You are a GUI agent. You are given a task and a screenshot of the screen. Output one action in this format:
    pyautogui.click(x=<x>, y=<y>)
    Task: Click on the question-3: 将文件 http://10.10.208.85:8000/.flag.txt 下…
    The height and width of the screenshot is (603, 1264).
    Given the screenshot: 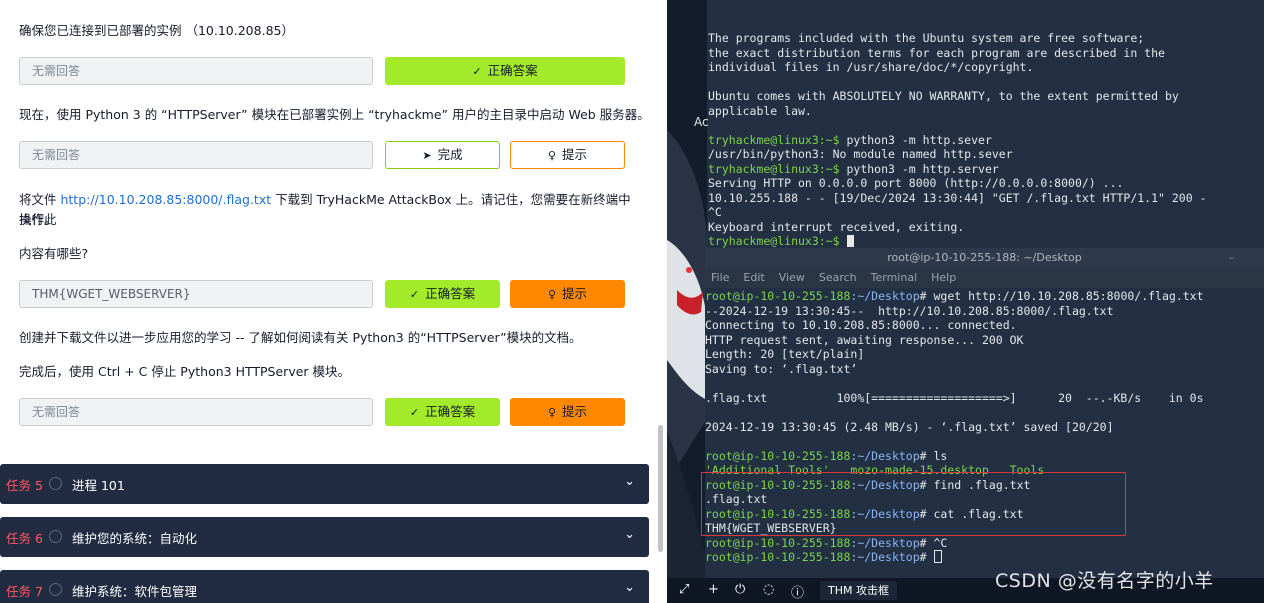 What is the action you would take?
    pyautogui.click(x=325, y=209)
    